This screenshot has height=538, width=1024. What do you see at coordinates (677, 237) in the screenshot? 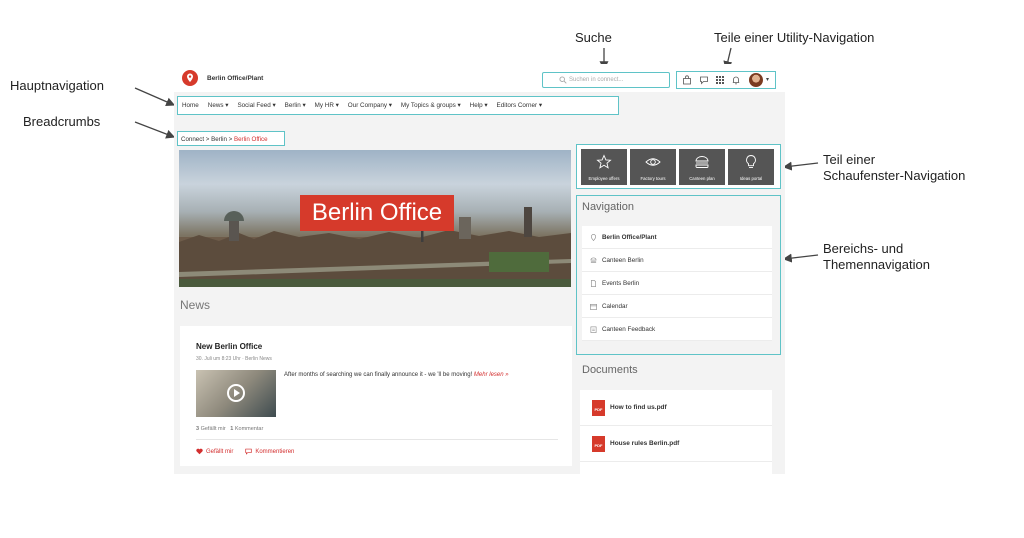
I see `nav-link-berlin-office: Berlin Office/Plant` at bounding box center [677, 237].